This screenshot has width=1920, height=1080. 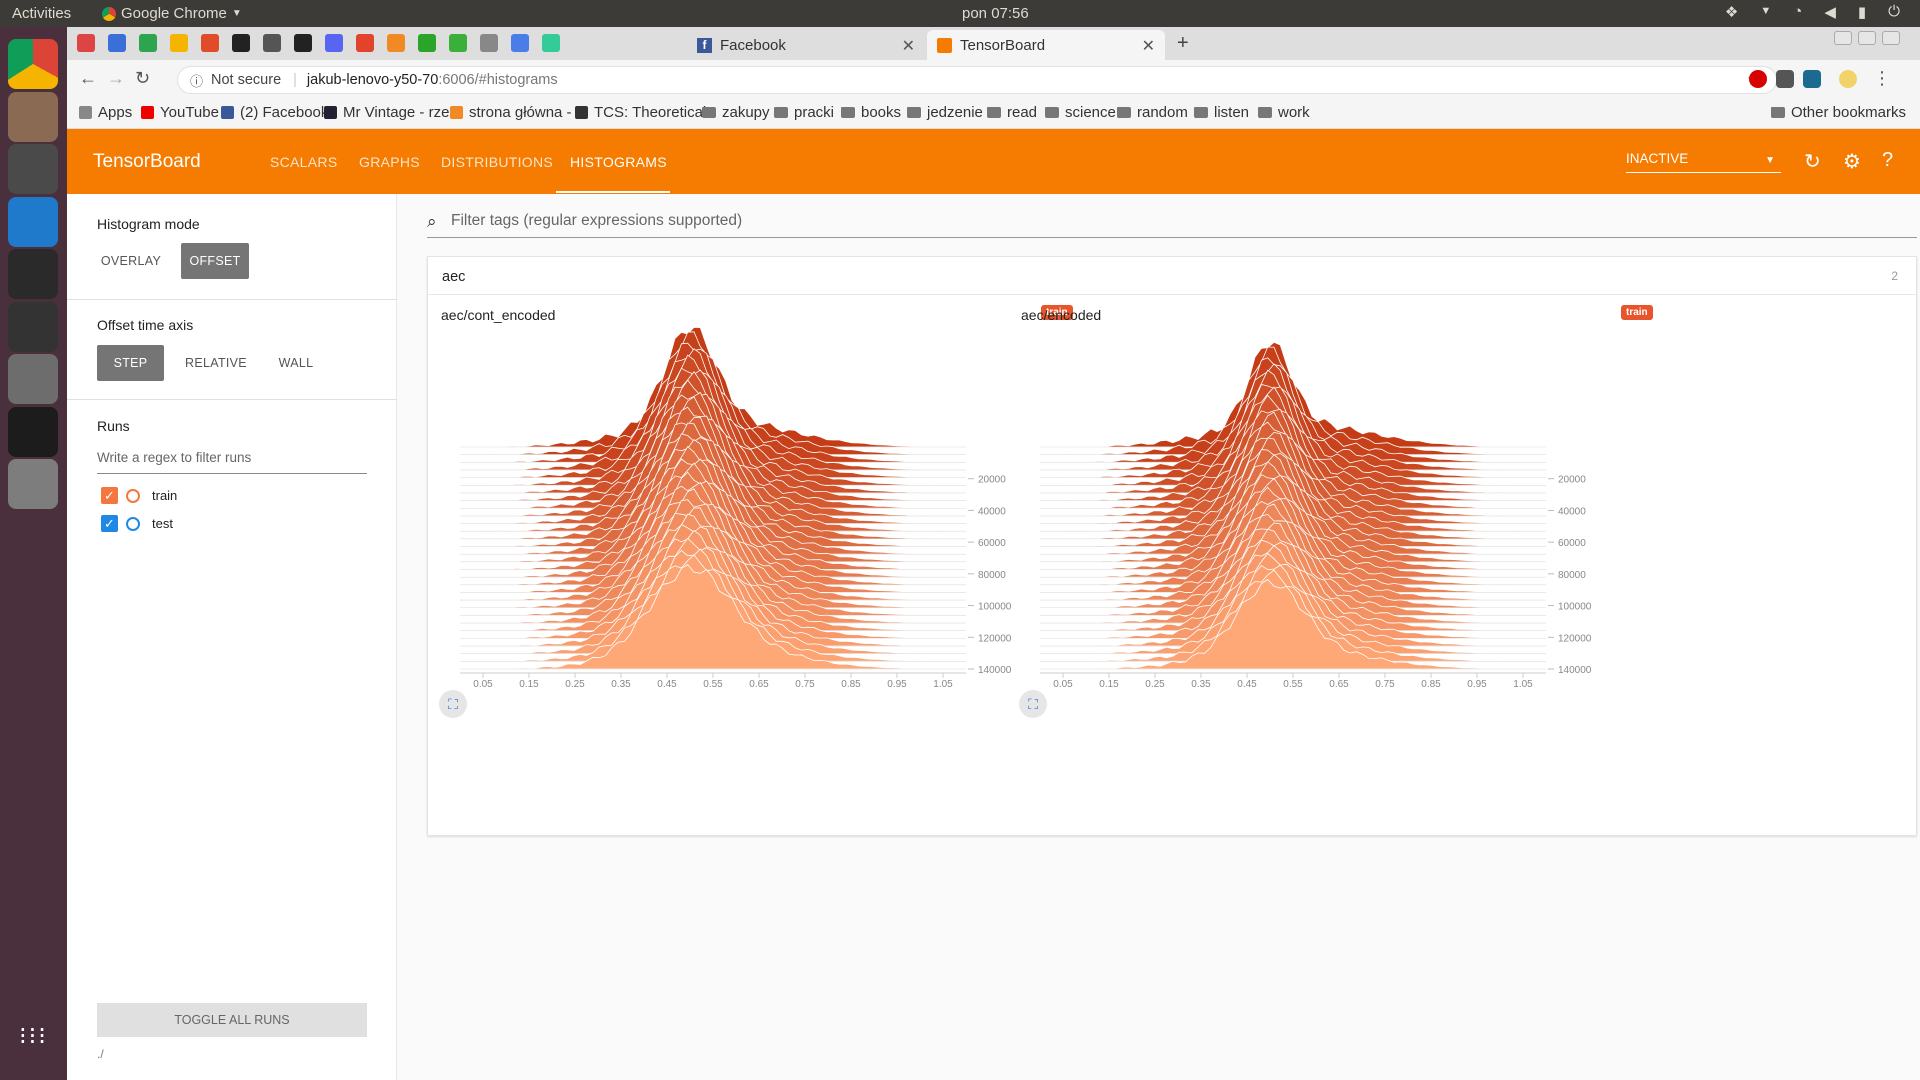 I want to click on system-tray: ❖ ▼ ◔ ◀ ▮ ⏻, so click(x=1812, y=12).